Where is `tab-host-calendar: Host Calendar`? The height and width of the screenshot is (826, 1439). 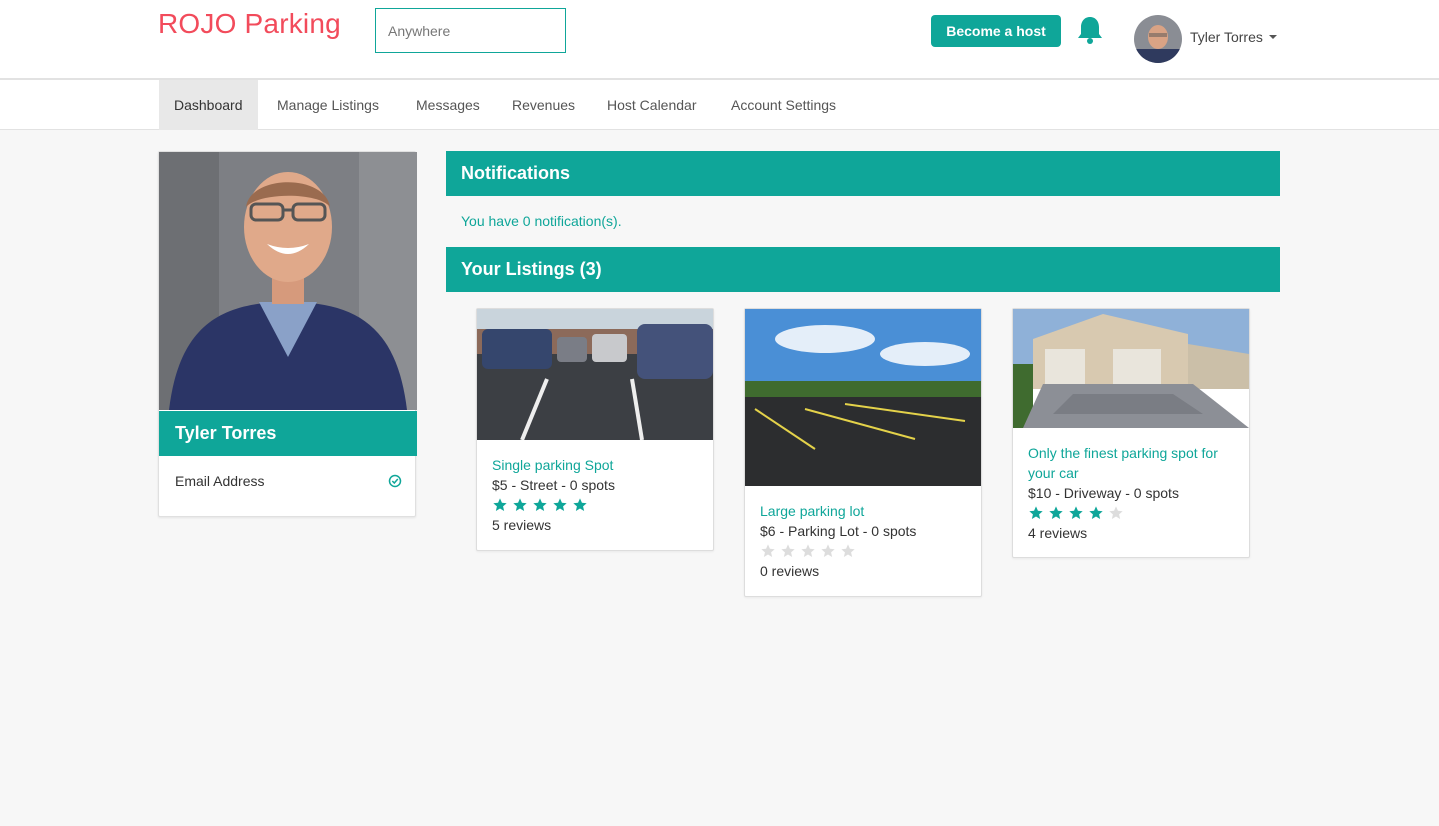
tab-host-calendar: Host Calendar is located at coordinates (652, 105).